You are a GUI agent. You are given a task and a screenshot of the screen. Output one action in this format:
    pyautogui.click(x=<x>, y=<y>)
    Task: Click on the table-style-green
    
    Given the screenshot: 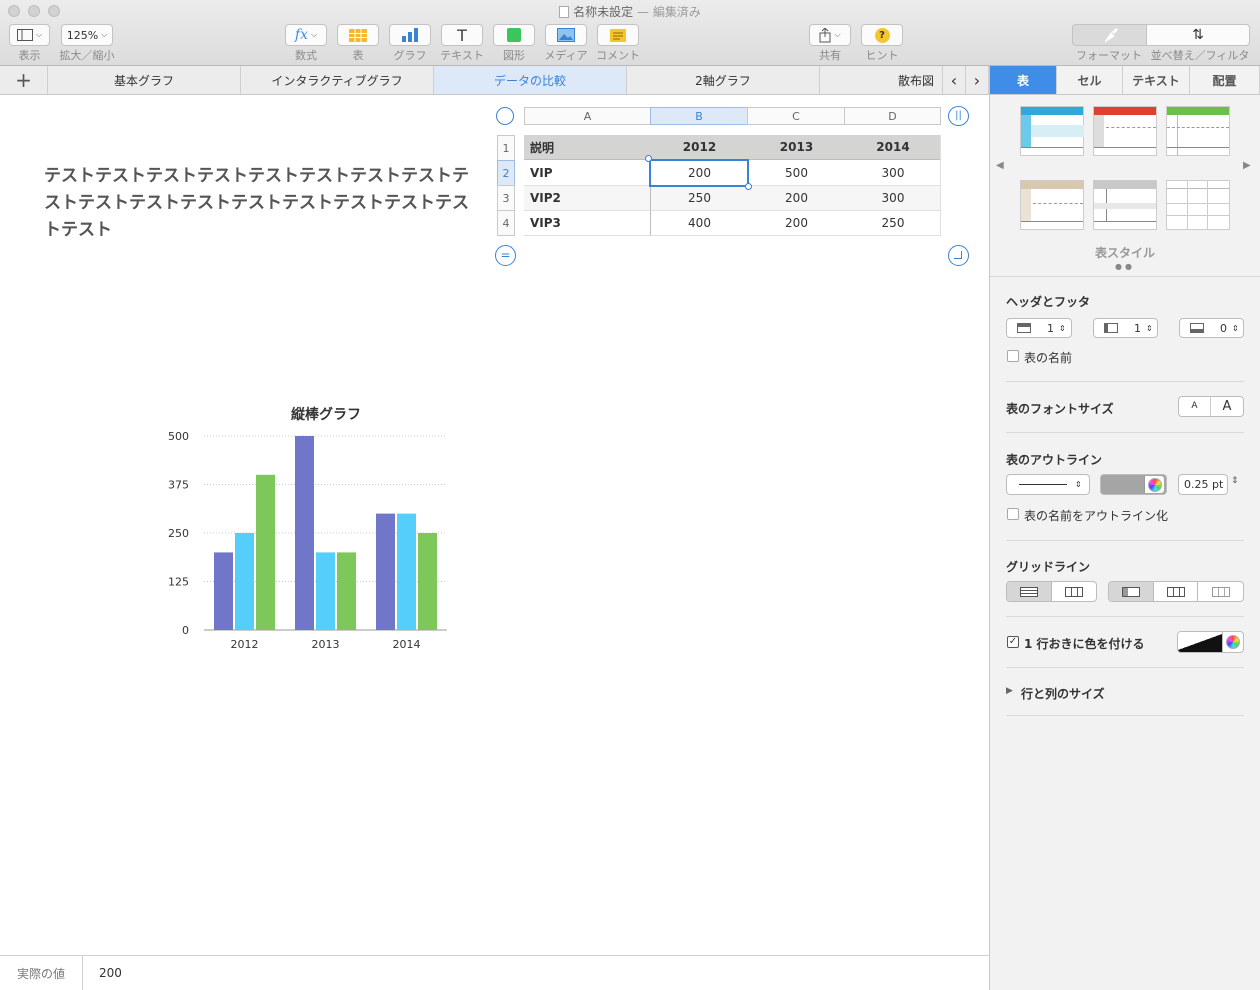 What is the action you would take?
    pyautogui.click(x=1198, y=131)
    